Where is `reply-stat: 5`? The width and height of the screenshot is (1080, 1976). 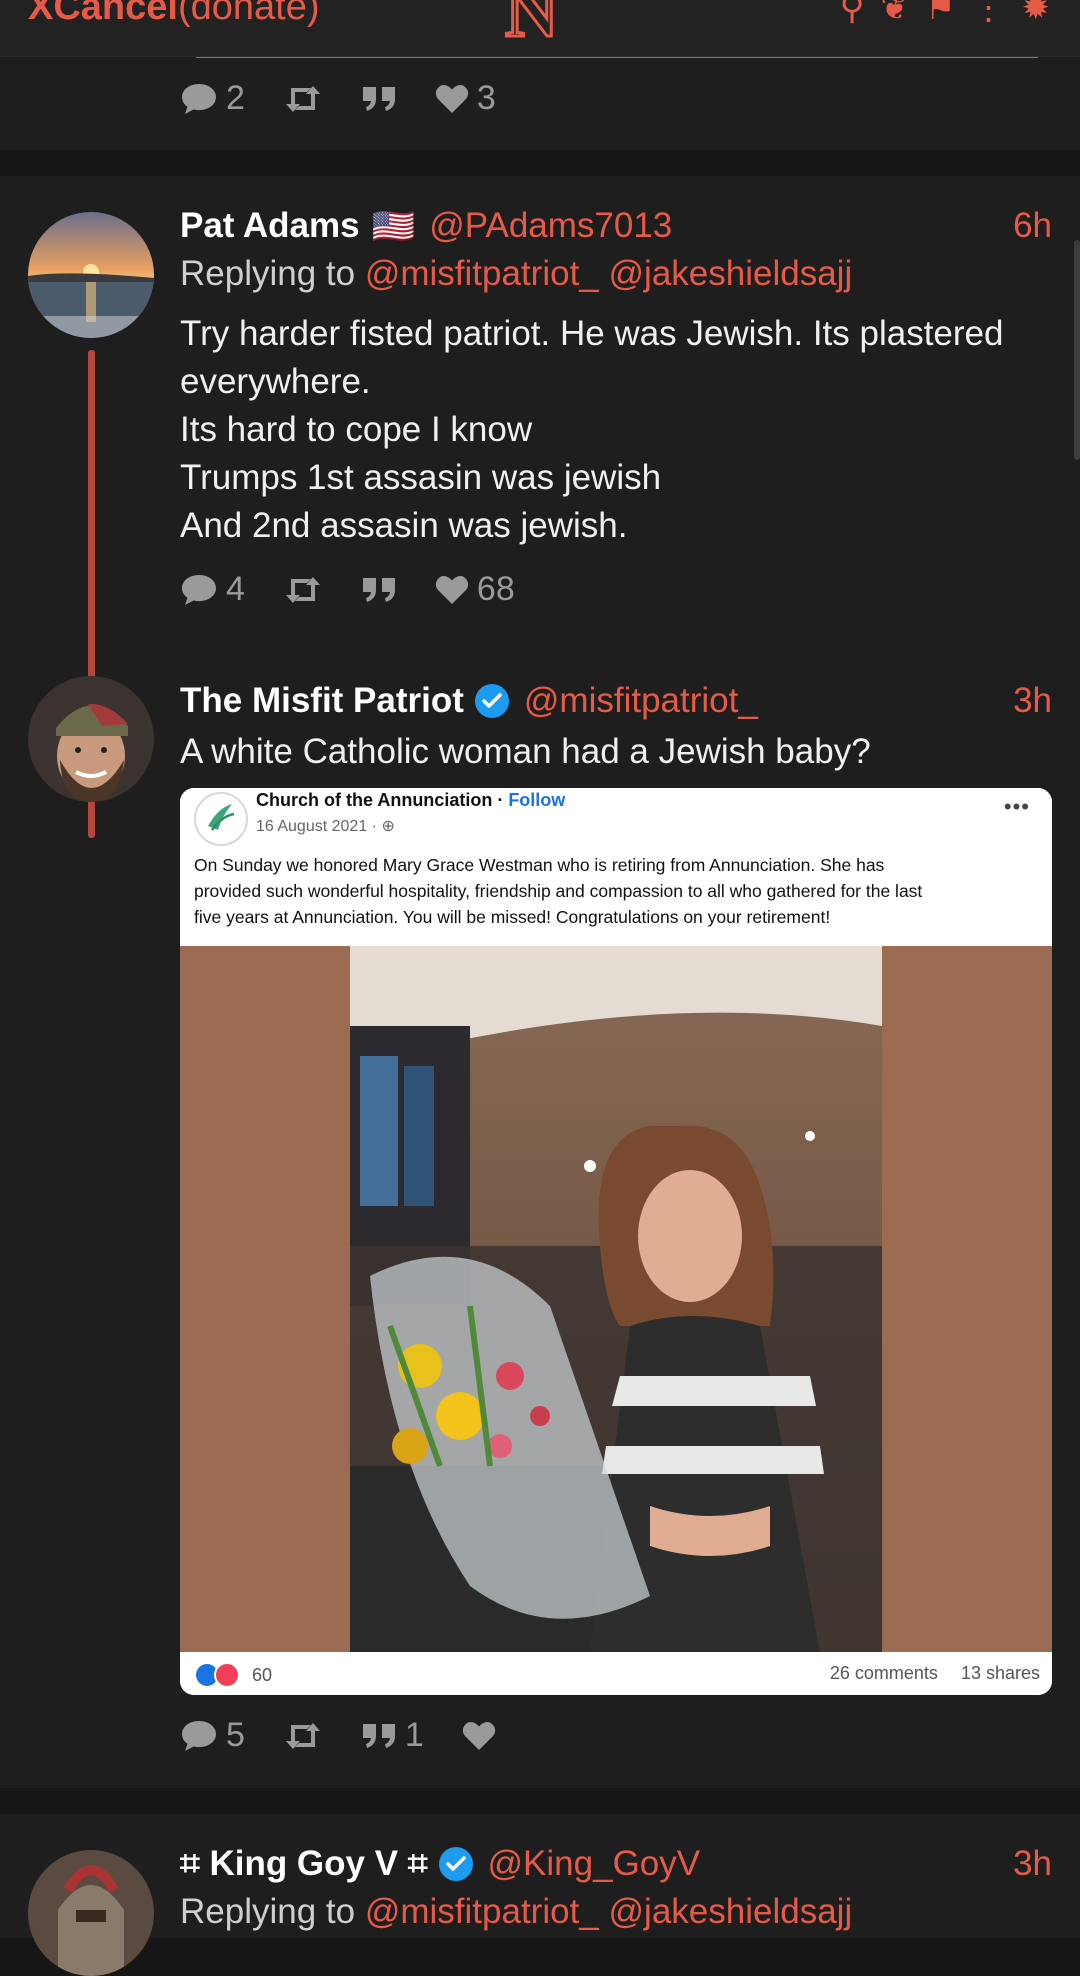
reply-stat: 5 is located at coordinates (212, 1735).